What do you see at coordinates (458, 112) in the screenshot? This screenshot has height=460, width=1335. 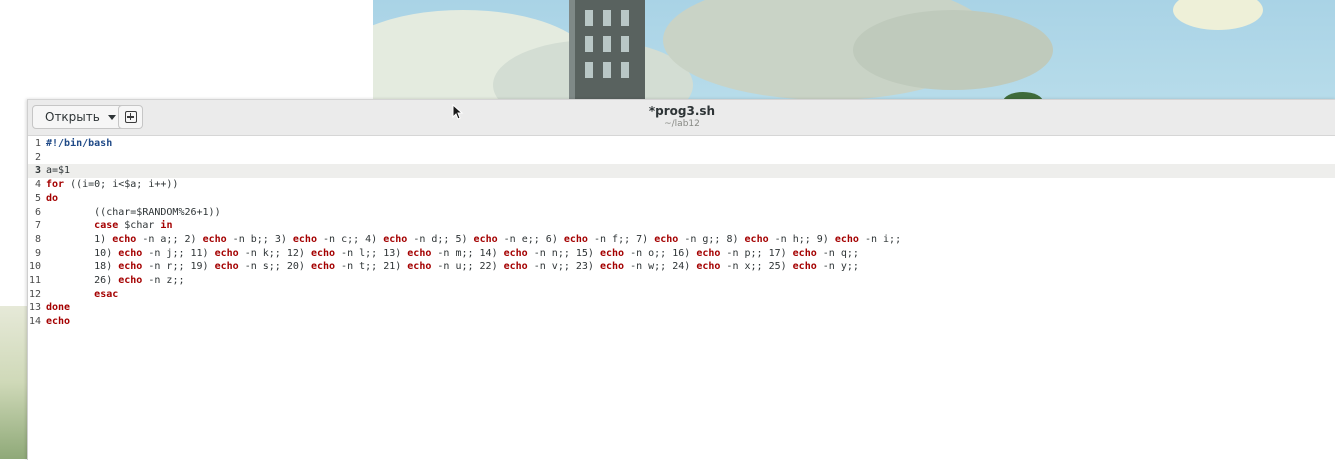 I see `arrow-cursor-icon` at bounding box center [458, 112].